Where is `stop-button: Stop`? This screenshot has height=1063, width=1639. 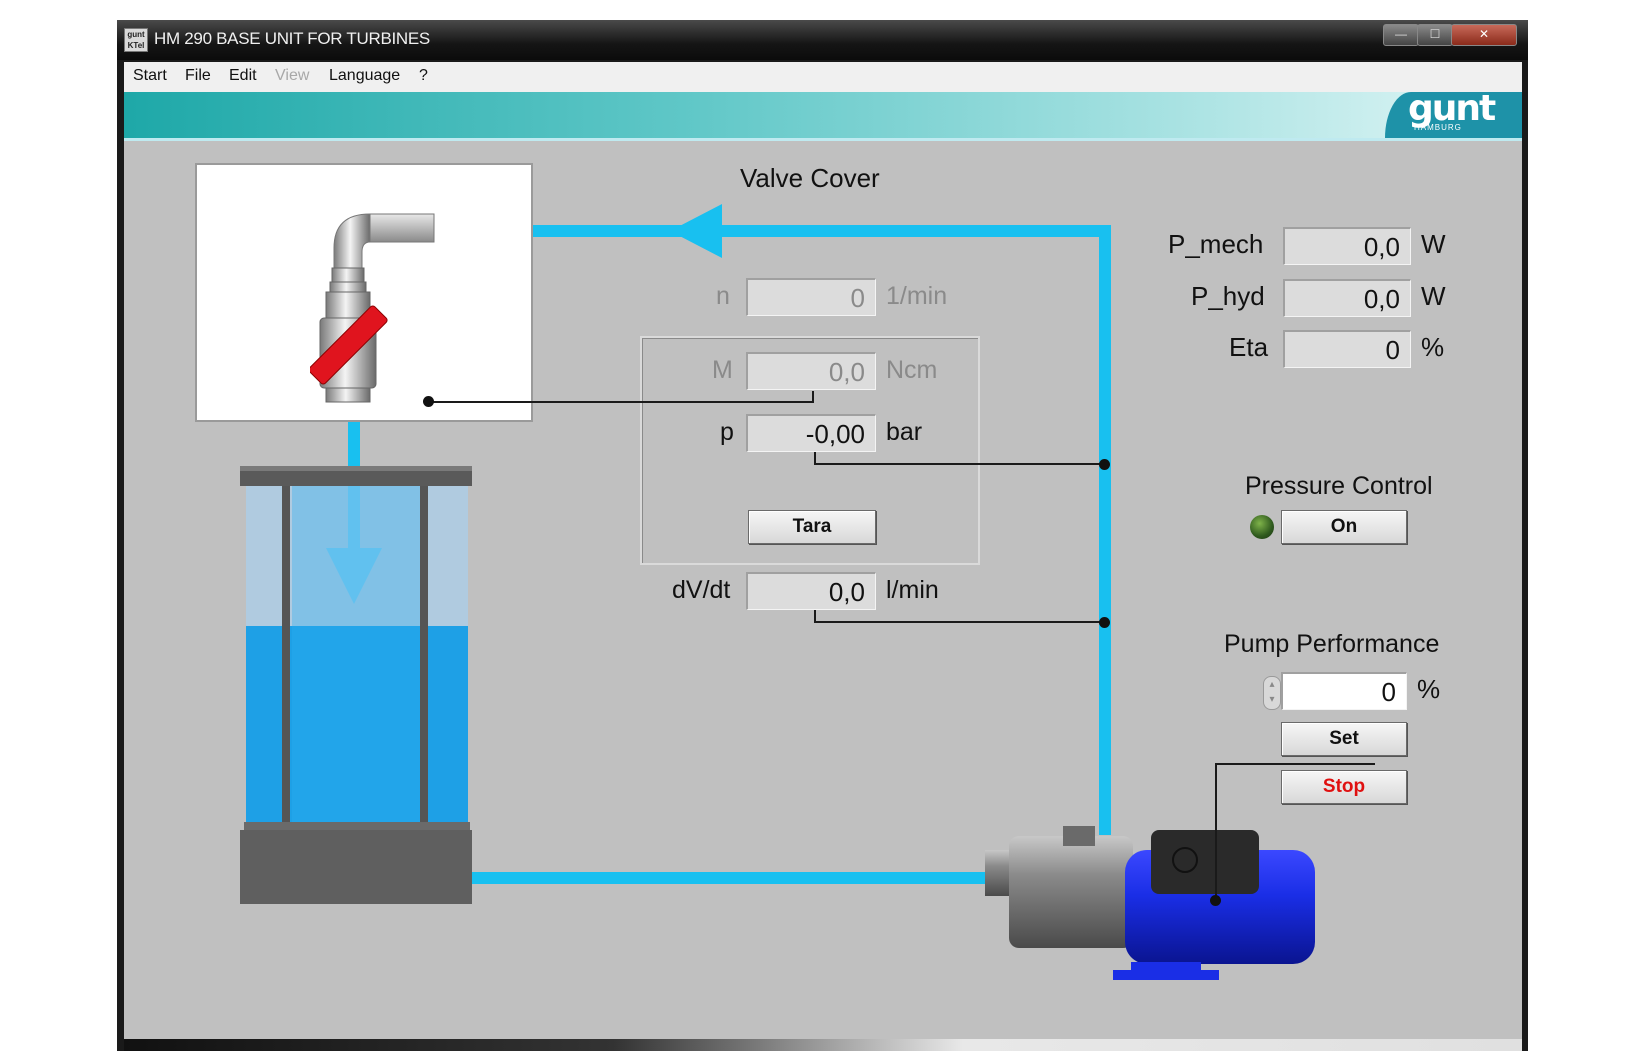
stop-button: Stop is located at coordinates (1344, 787).